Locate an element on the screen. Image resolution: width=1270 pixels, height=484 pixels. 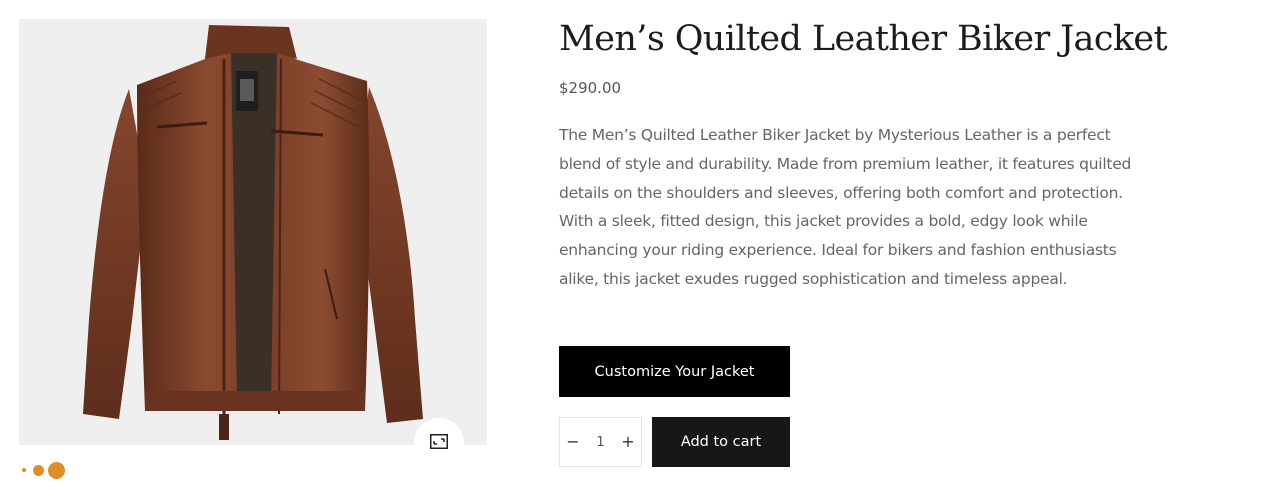
product-title: Men’s Quilted Leather Biker Jacket is located at coordinates (863, 39).